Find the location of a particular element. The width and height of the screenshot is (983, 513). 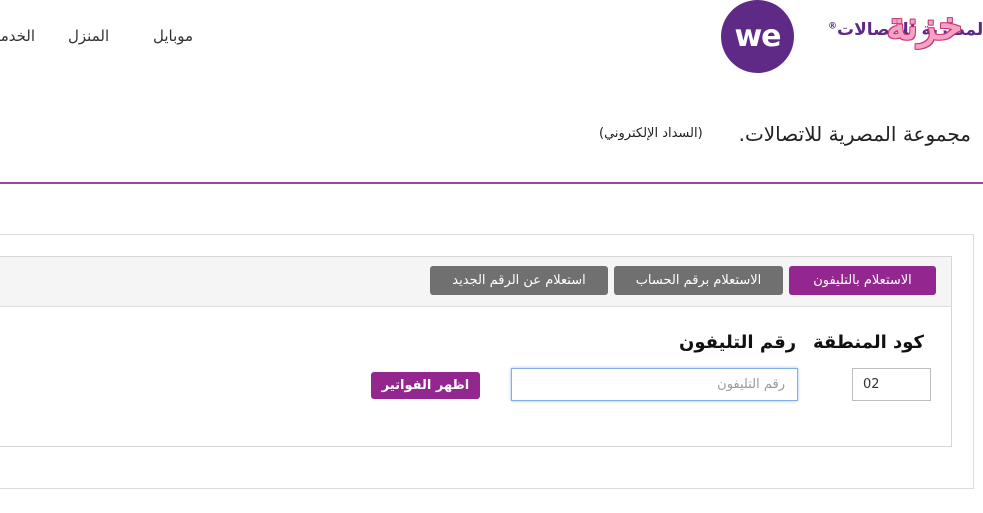

brand-reg-mark: ® is located at coordinates (832, 26).